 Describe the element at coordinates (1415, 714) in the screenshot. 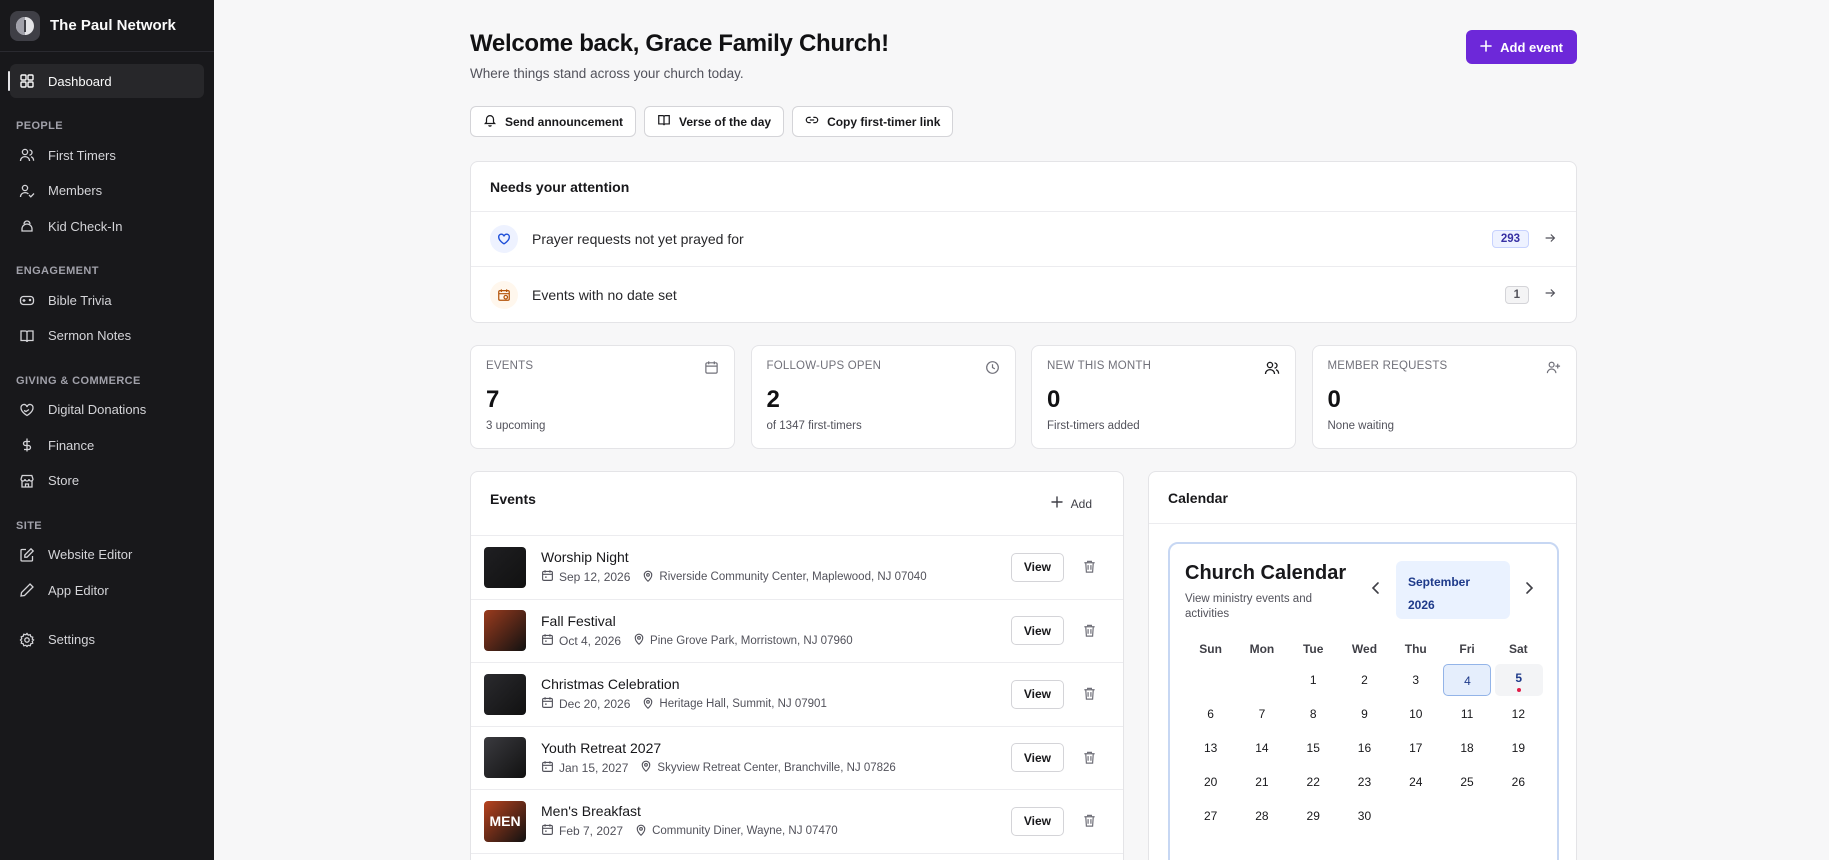

I see `calendar-day: 10` at that location.